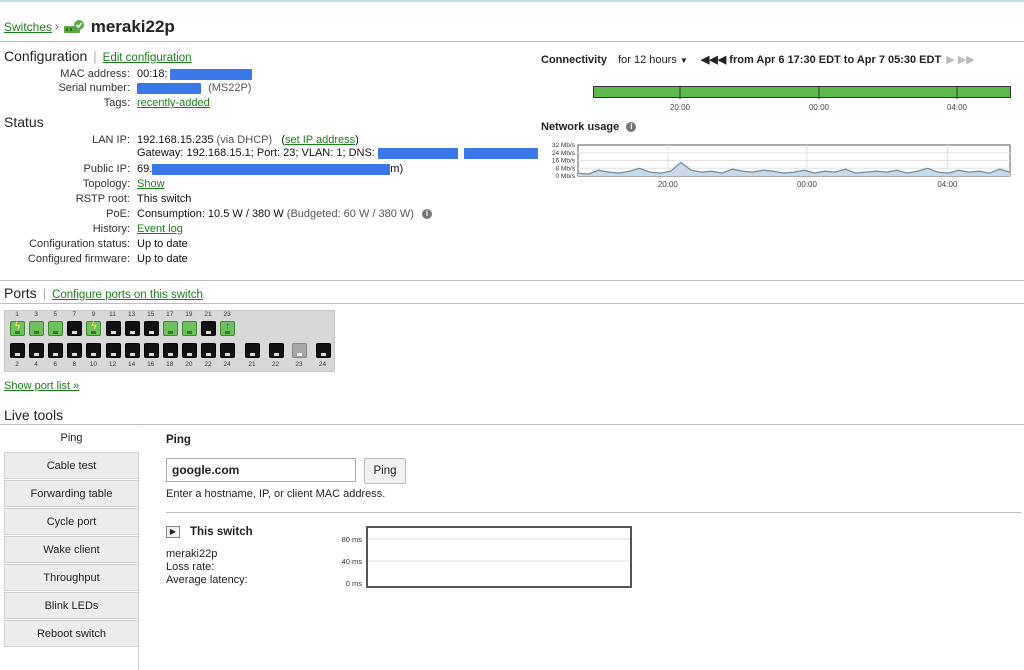 The height and width of the screenshot is (670, 1024). Describe the element at coordinates (41, 386) in the screenshot. I see `show-port-list-link: Show port list »` at that location.